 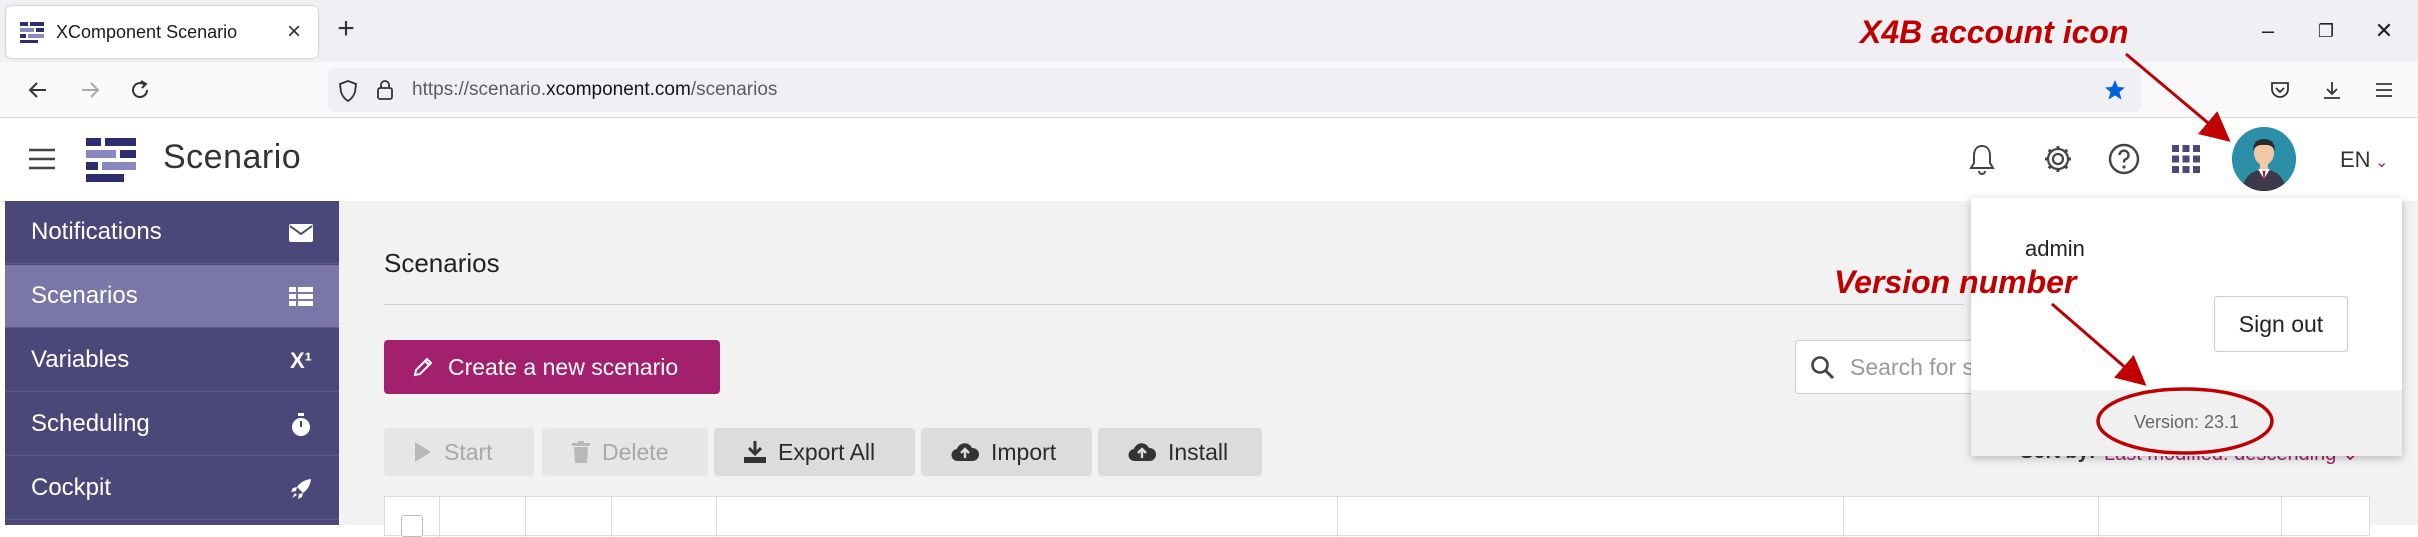 I want to click on title-divider, so click(x=1174, y=304).